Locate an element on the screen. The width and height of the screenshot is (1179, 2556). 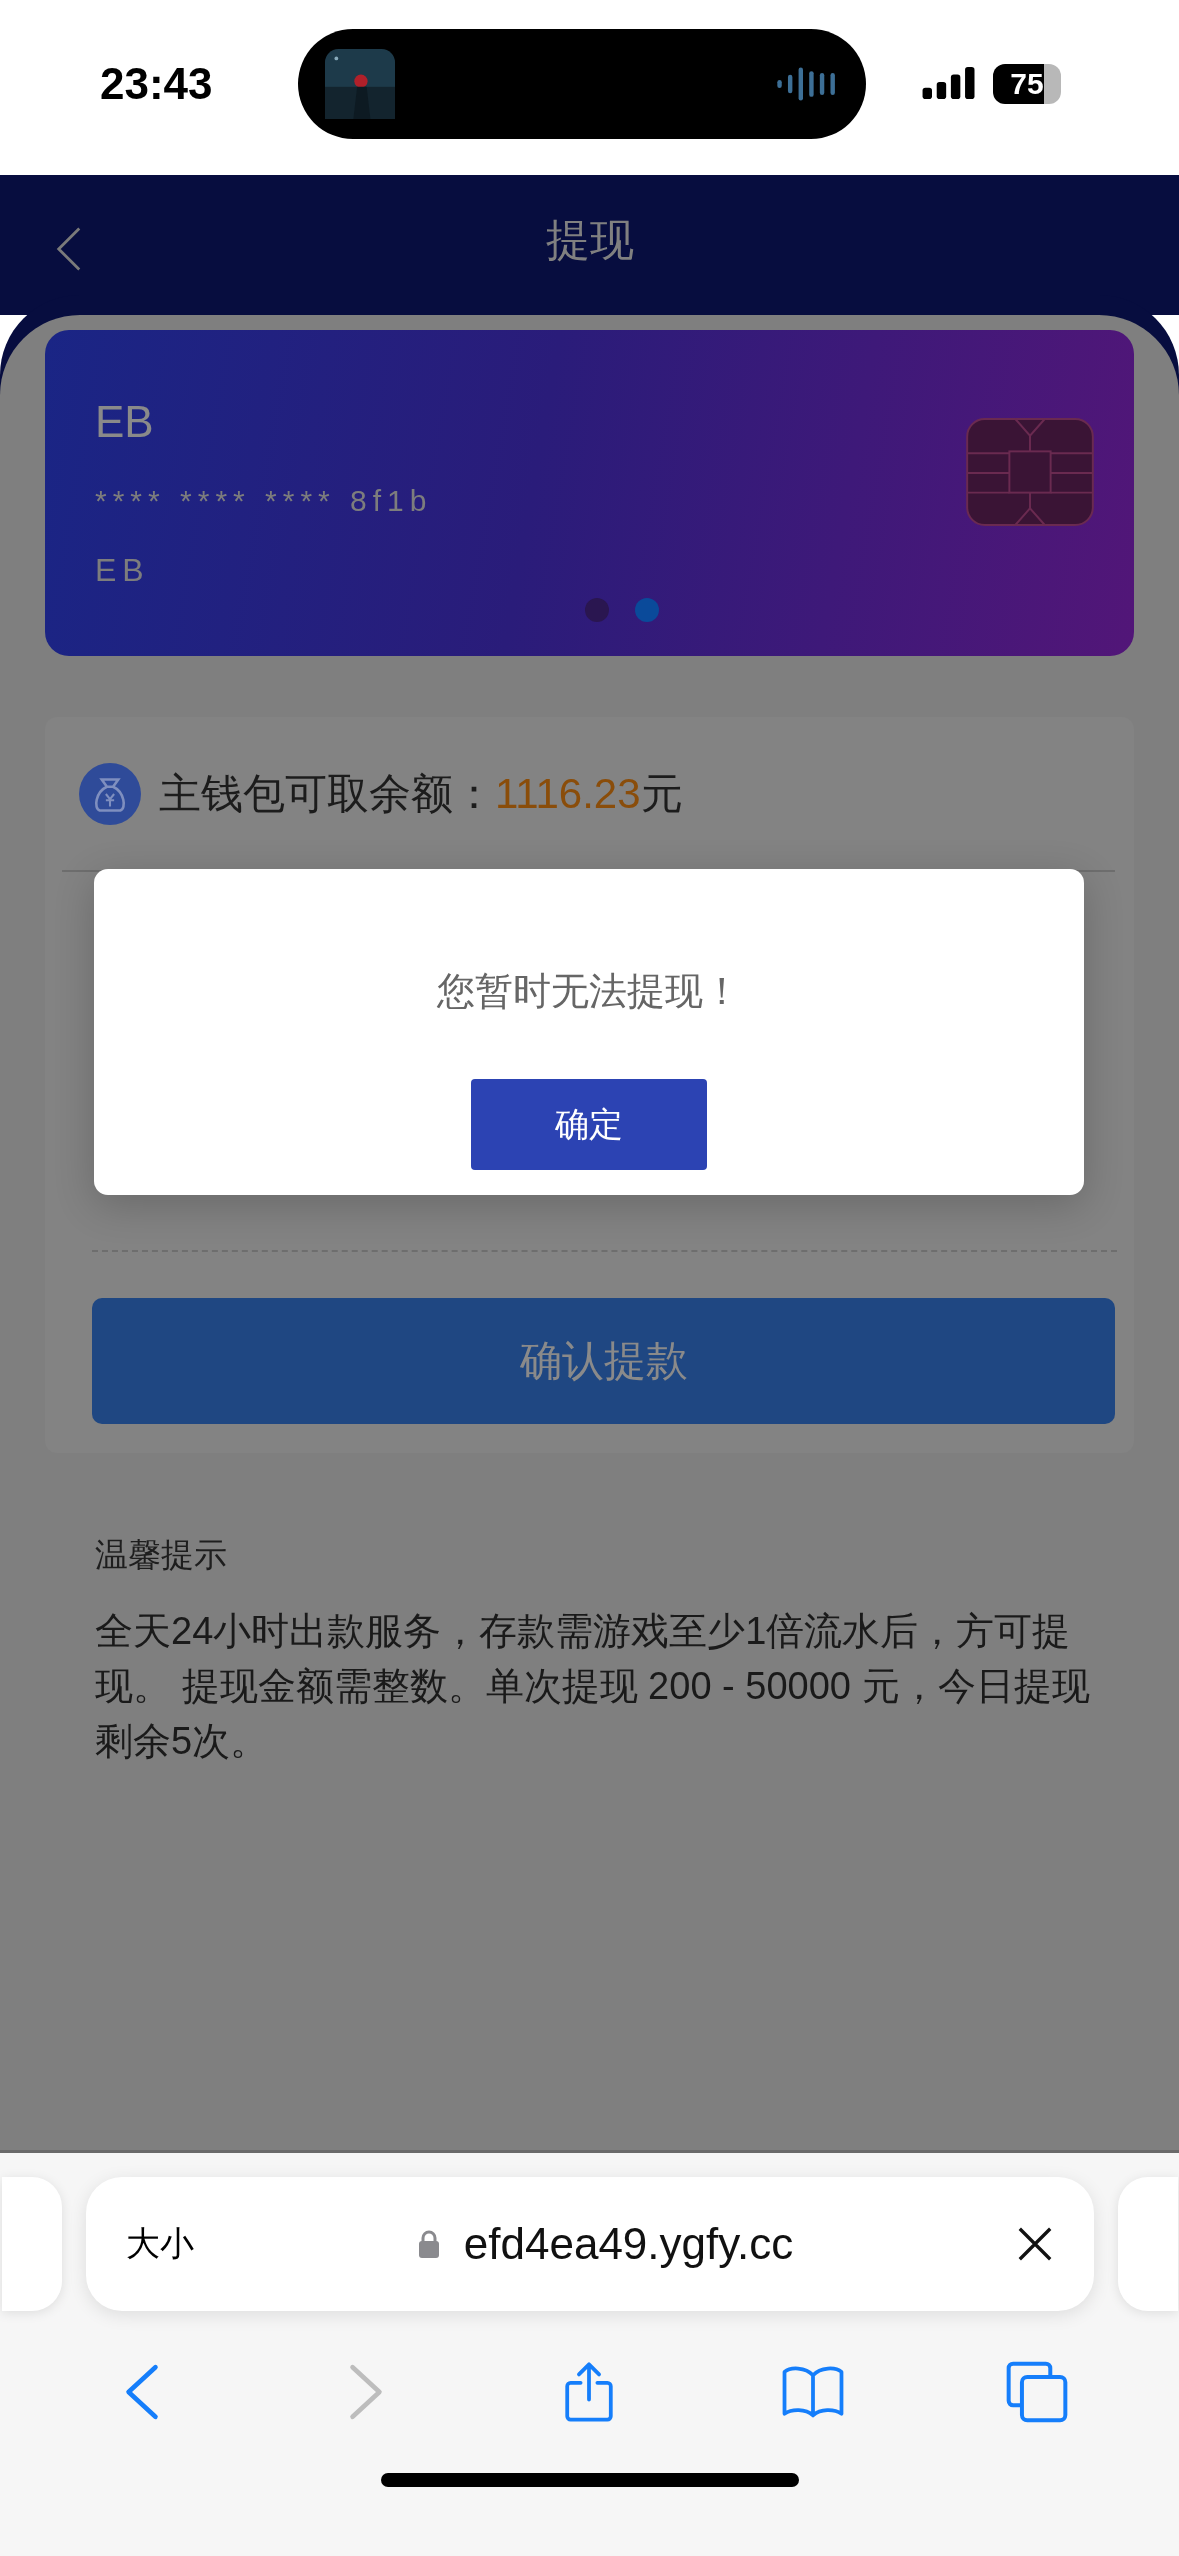
card-holder: EB is located at coordinates (123, 570).